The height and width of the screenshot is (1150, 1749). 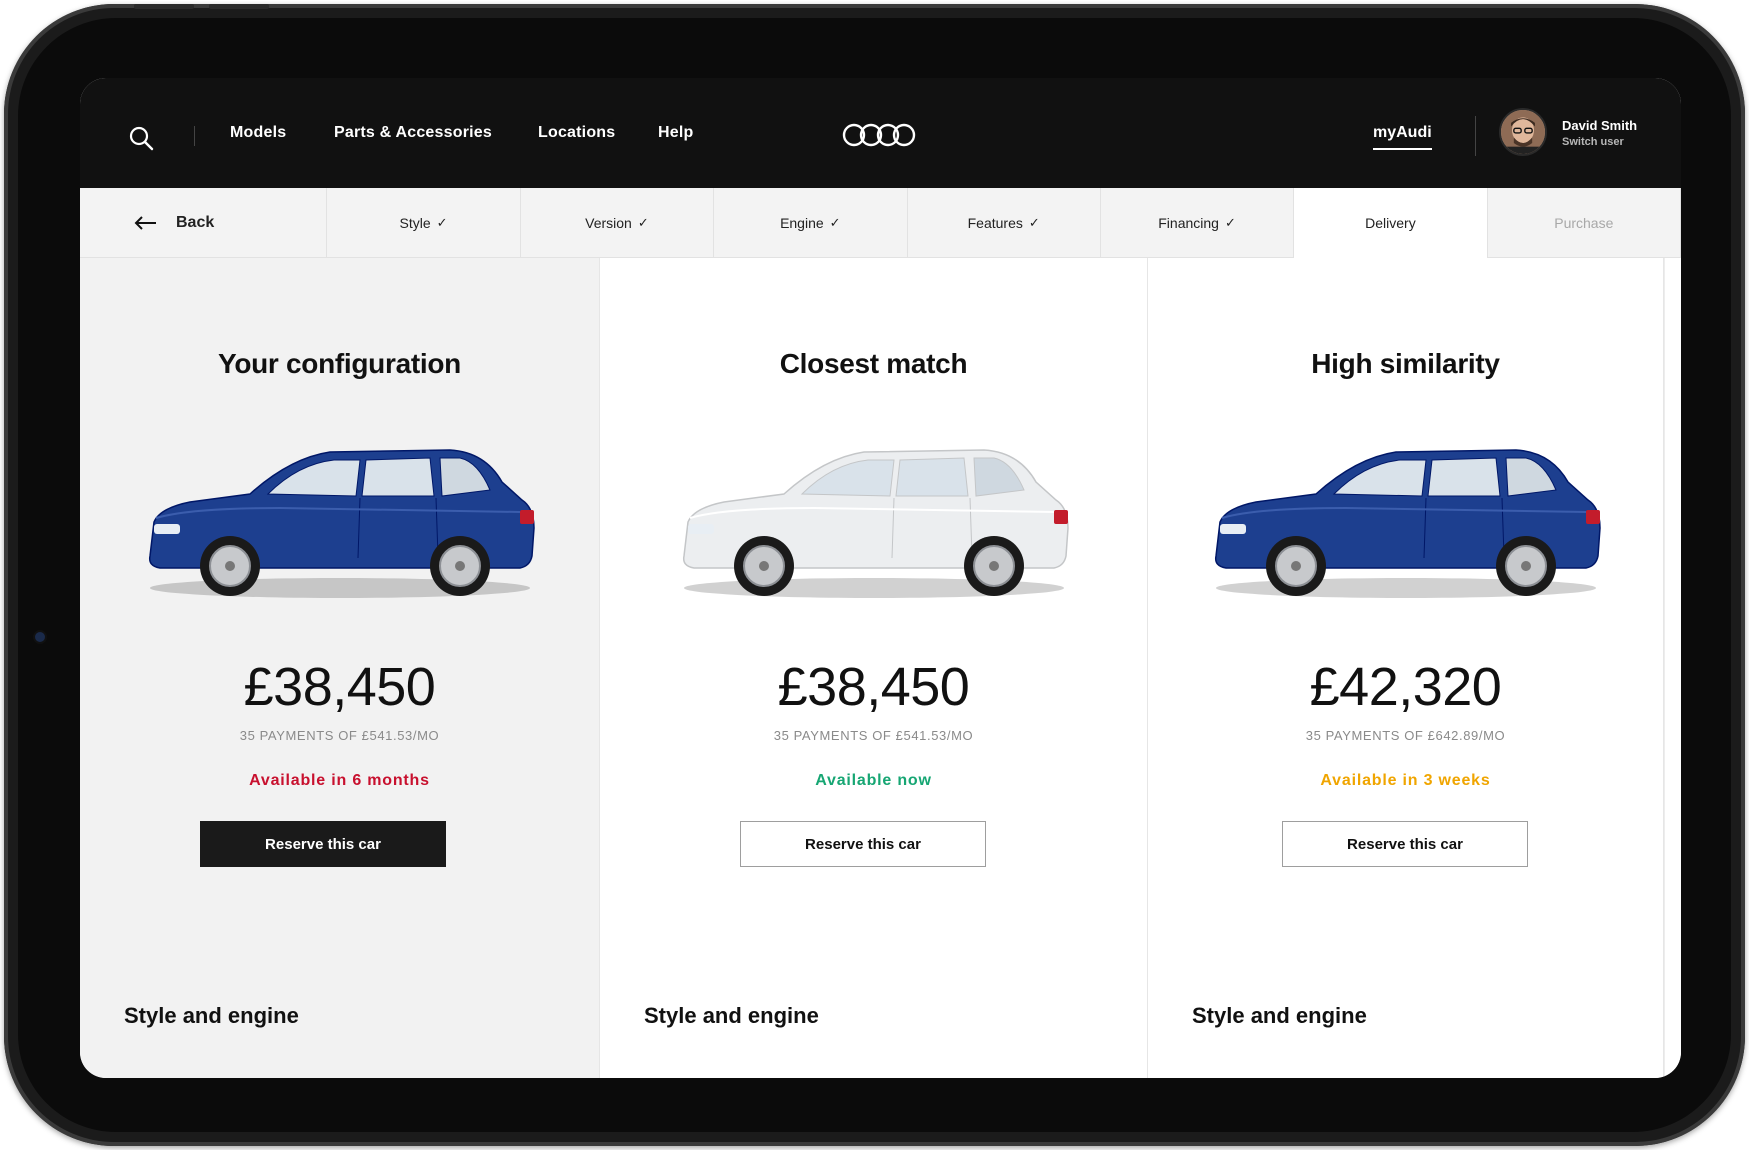 I want to click on volume-button, so click(x=164, y=6).